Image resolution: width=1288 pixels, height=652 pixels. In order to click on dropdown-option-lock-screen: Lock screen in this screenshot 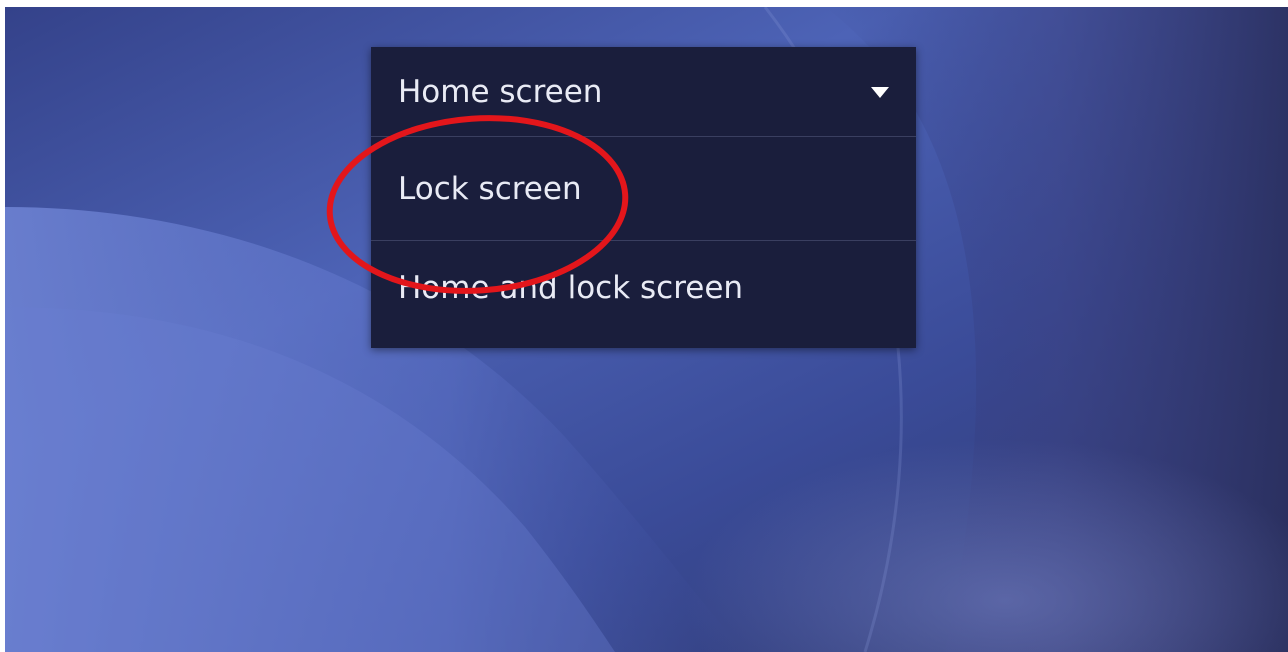, I will do `click(643, 189)`.